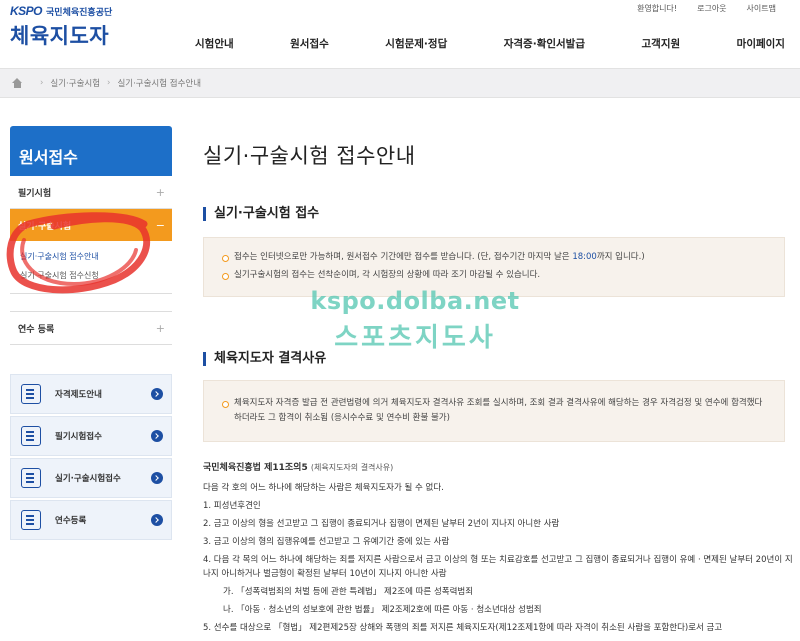  I want to click on quick-link-label: 실기·구술시험접수, so click(88, 479).